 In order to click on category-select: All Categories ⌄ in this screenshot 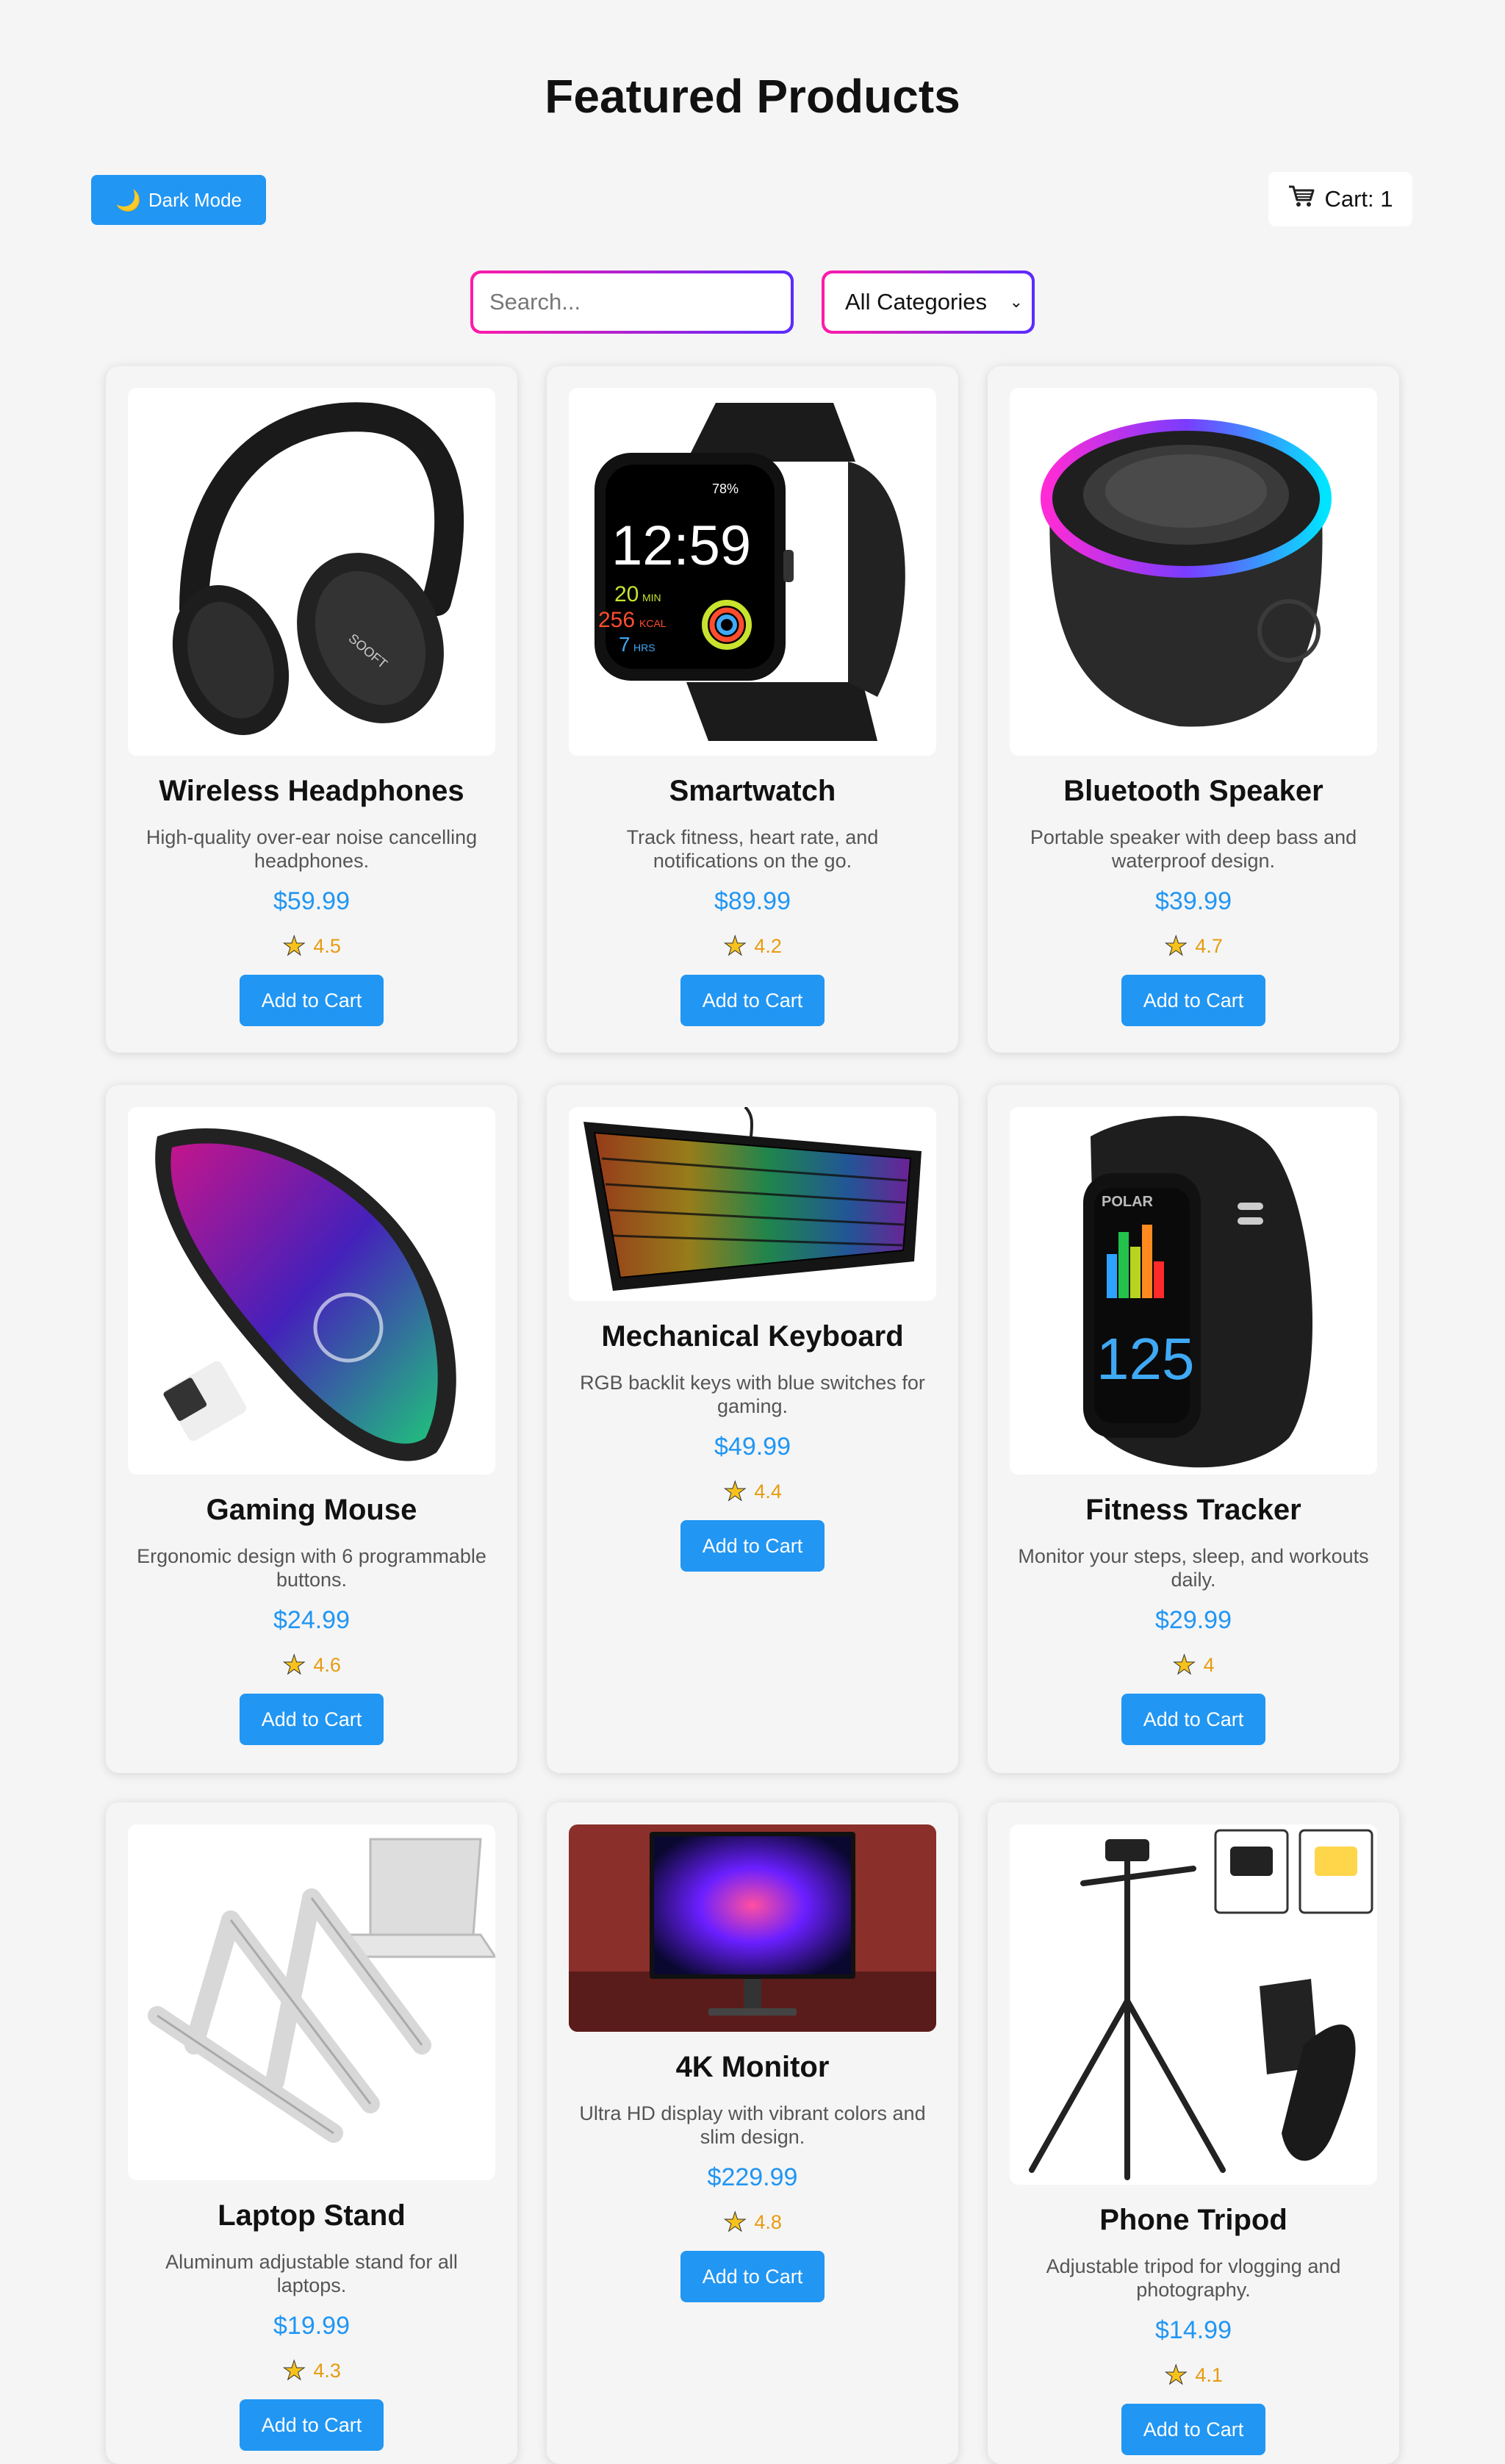, I will do `click(929, 303)`.